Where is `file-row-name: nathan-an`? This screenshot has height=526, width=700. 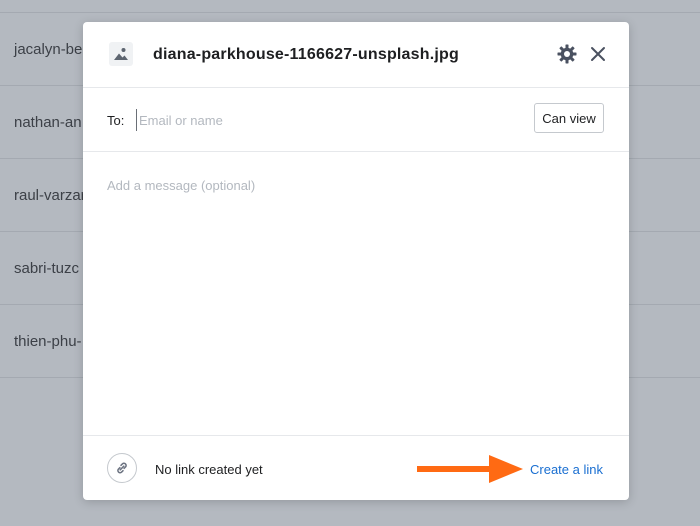 file-row-name: nathan-an is located at coordinates (48, 122).